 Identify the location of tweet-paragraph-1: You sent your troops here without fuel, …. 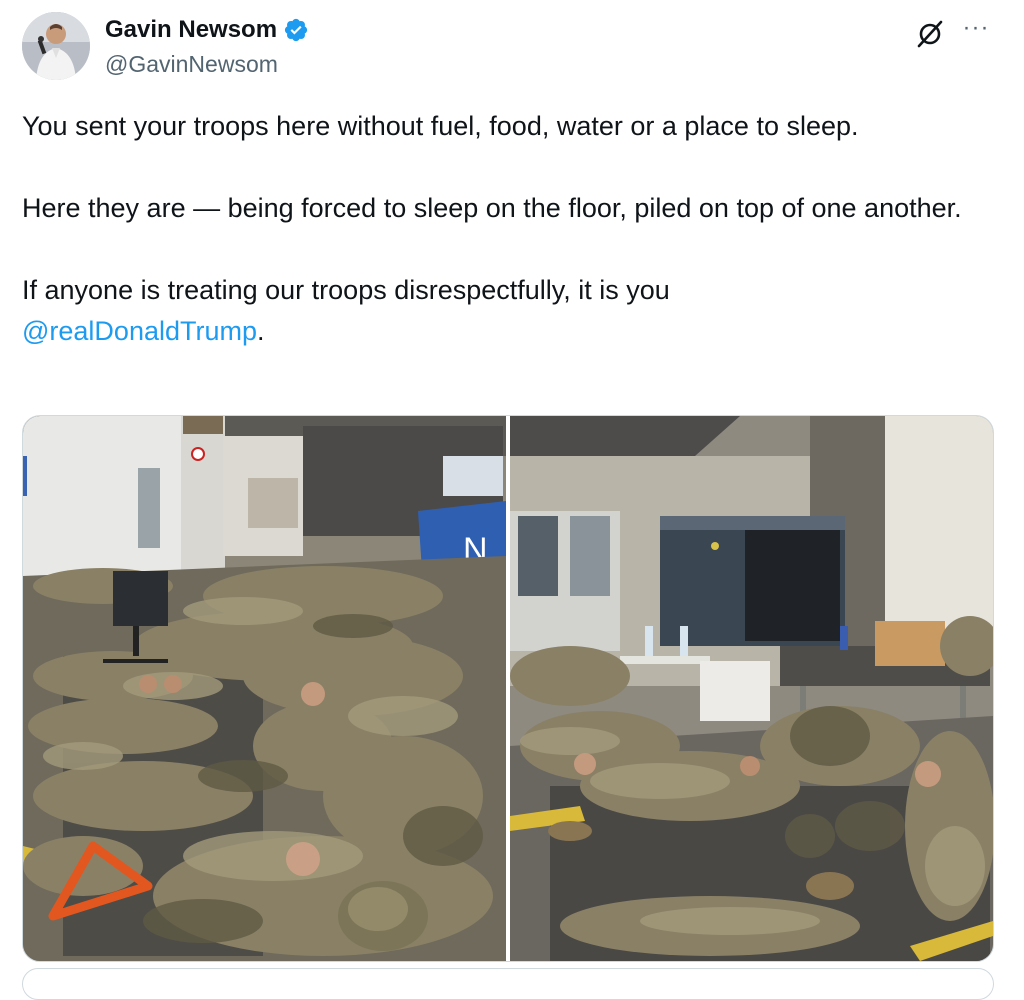
(440, 126).